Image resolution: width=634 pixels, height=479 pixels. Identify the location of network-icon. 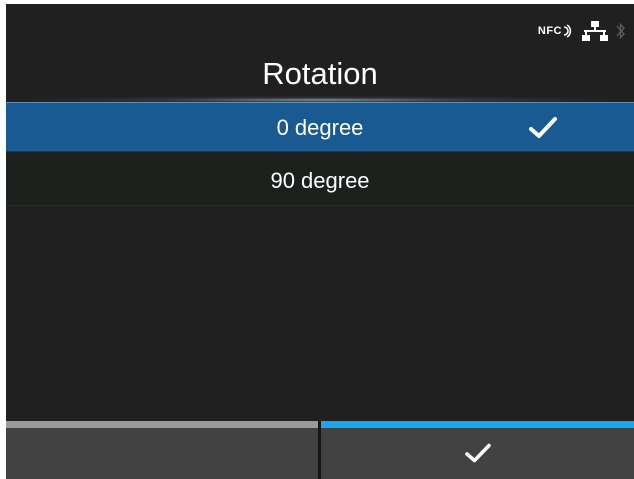
(595, 31).